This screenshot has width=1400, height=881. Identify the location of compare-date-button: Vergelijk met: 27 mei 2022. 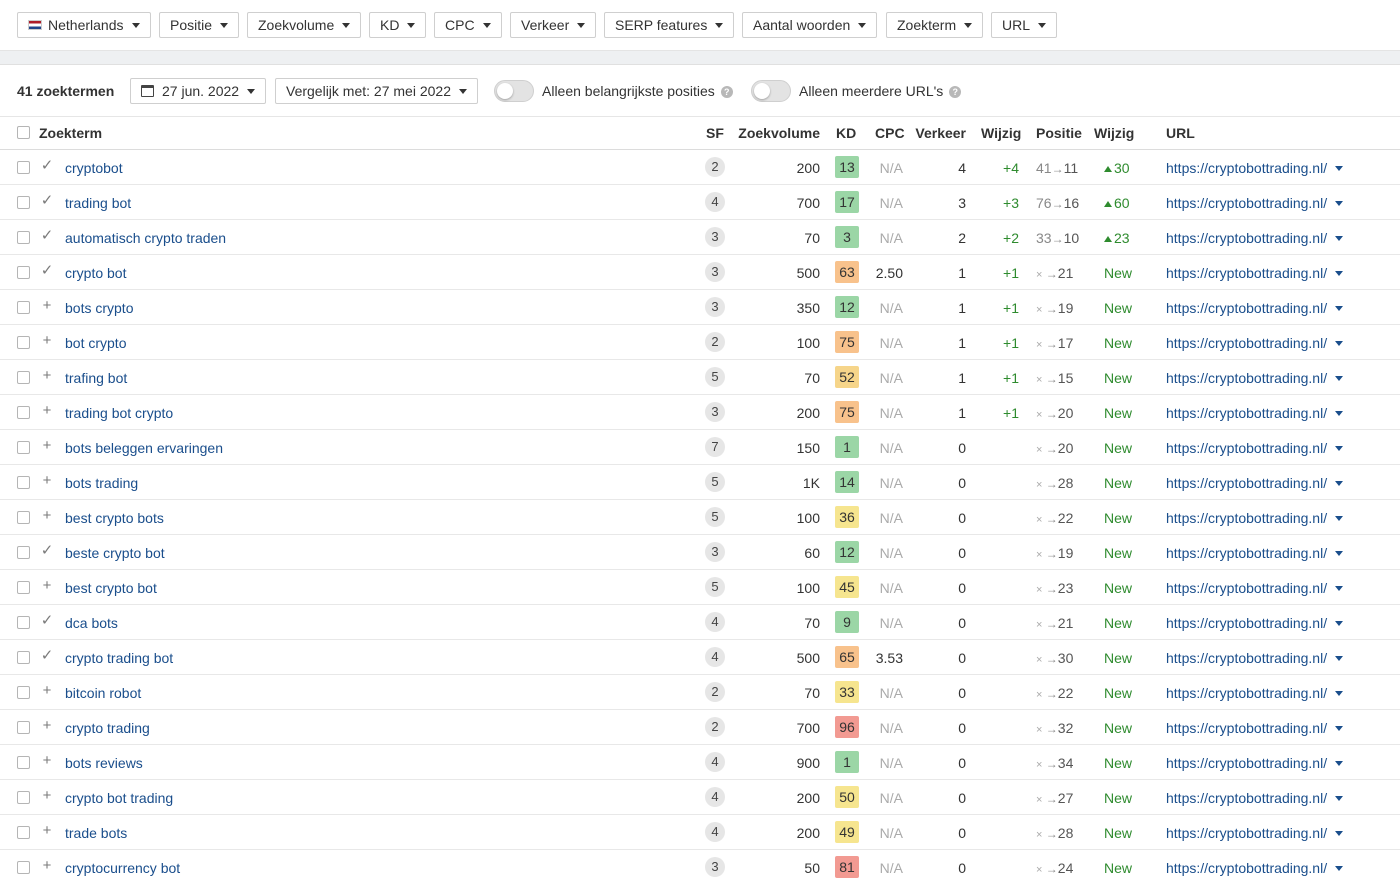
(376, 91).